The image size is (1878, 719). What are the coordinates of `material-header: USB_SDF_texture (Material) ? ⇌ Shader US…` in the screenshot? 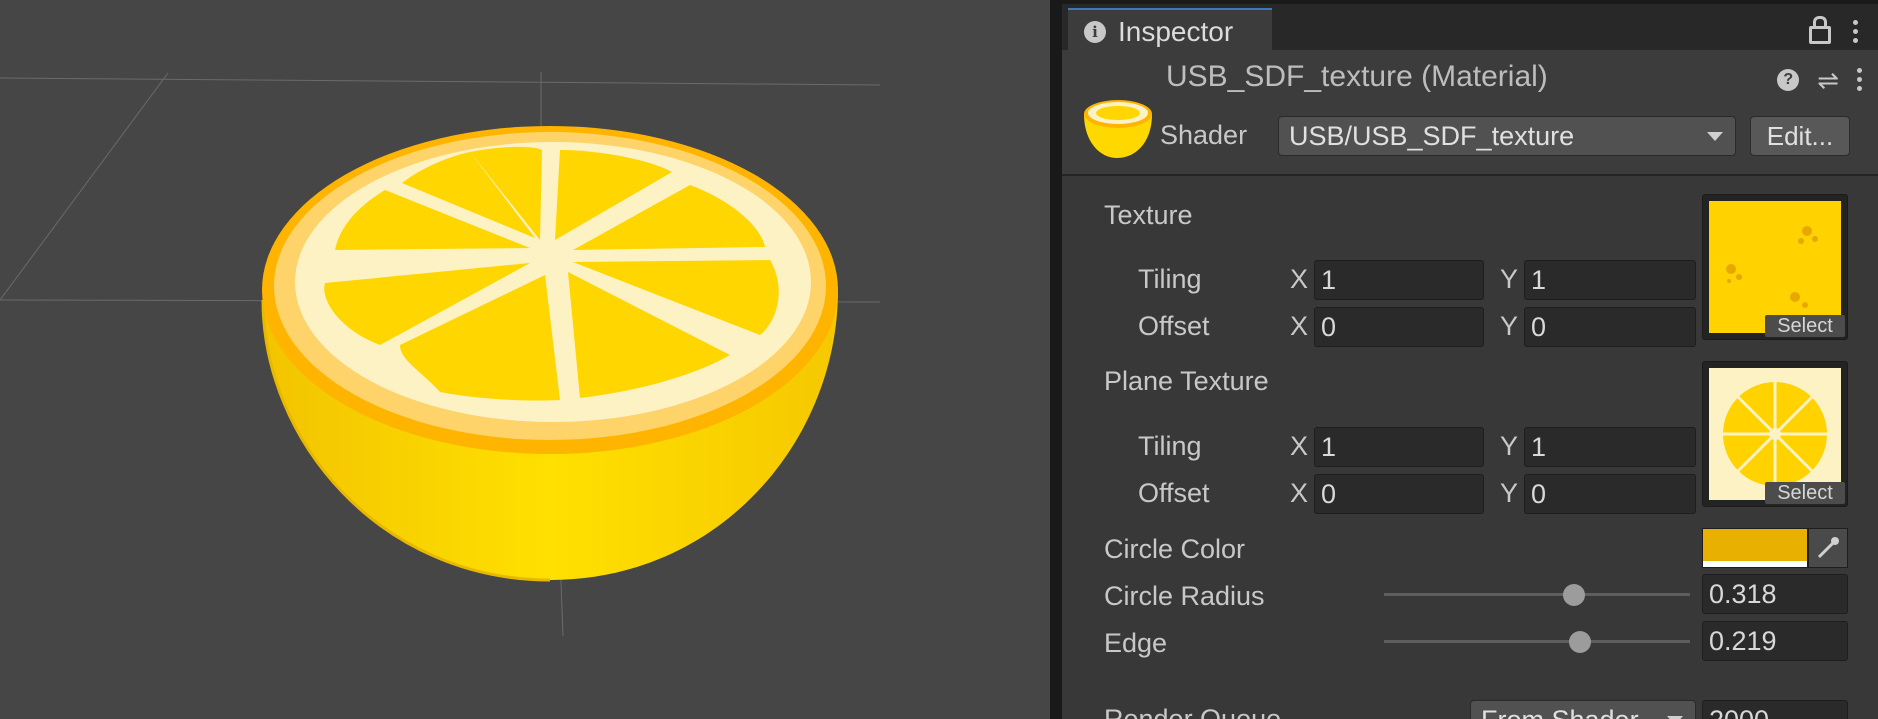 It's located at (1470, 113).